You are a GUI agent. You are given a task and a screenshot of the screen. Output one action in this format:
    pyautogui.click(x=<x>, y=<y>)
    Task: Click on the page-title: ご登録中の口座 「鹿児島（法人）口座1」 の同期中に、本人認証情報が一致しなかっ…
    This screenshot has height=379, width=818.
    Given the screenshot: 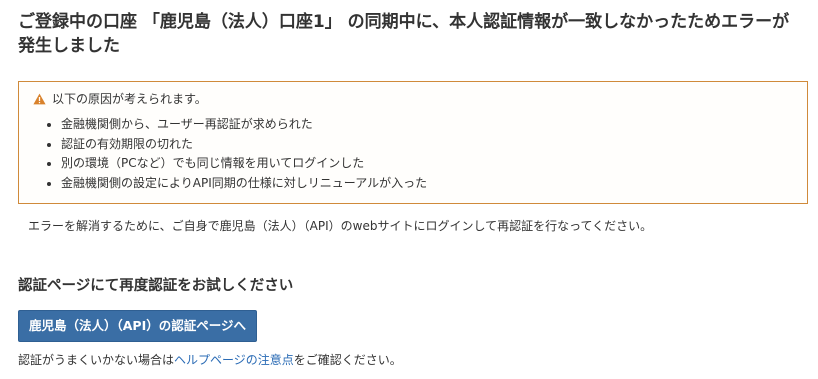 What is the action you would take?
    pyautogui.click(x=404, y=34)
    